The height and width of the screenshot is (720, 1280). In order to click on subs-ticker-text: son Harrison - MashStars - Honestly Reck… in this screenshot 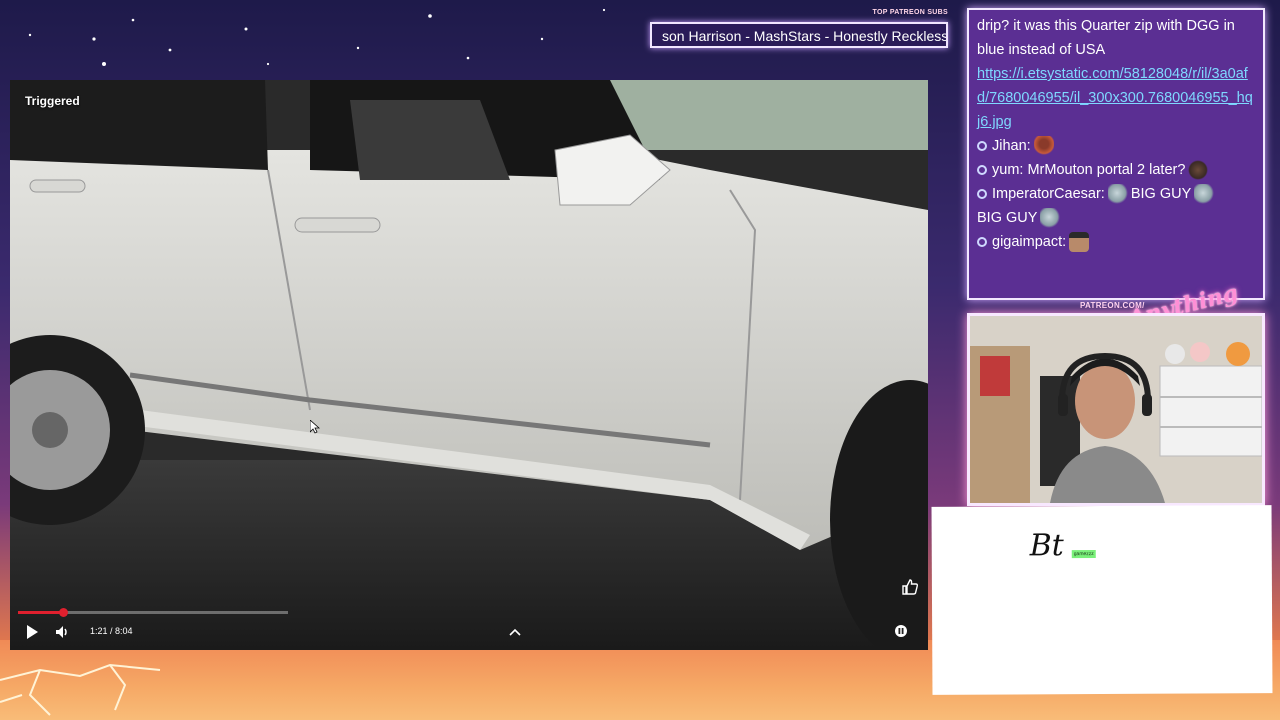, I will do `click(805, 36)`.